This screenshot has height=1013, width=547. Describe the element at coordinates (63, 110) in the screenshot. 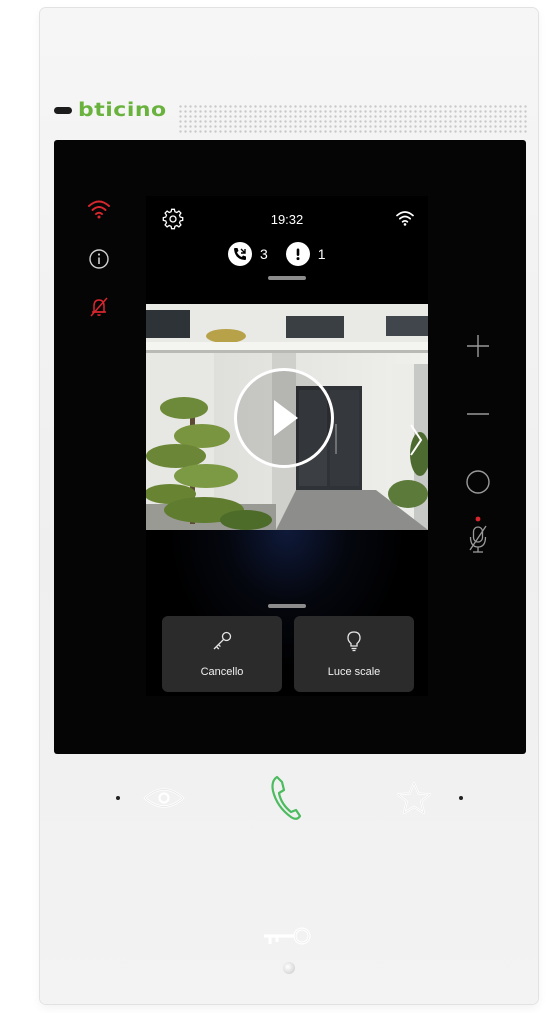

I see `brand-mark` at that location.